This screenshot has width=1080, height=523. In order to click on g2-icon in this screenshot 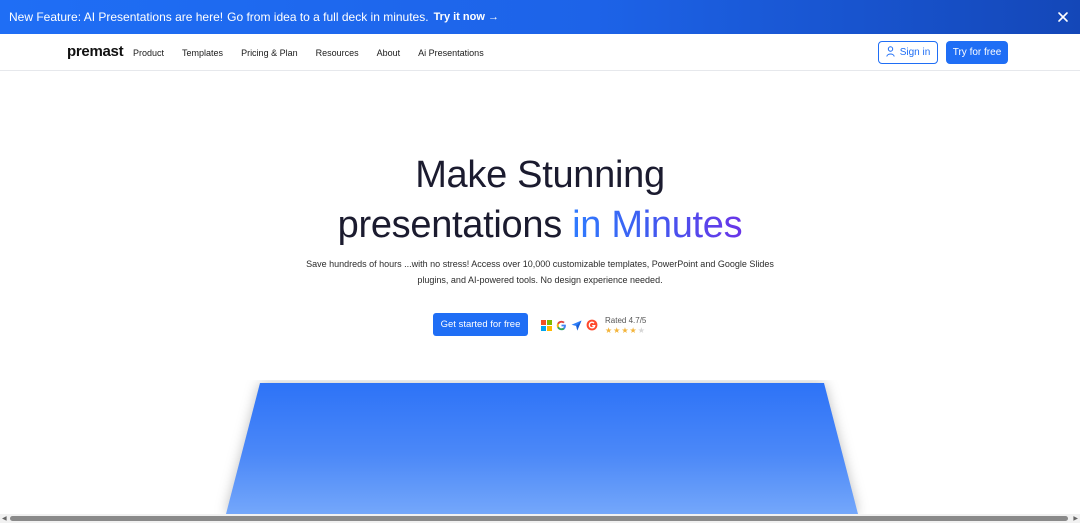, I will do `click(592, 325)`.